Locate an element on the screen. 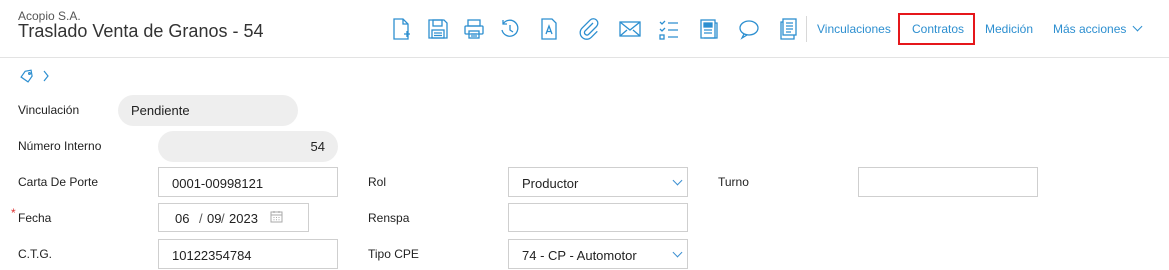 Image resolution: width=1169 pixels, height=270 pixels. checklist-icon is located at coordinates (669, 29).